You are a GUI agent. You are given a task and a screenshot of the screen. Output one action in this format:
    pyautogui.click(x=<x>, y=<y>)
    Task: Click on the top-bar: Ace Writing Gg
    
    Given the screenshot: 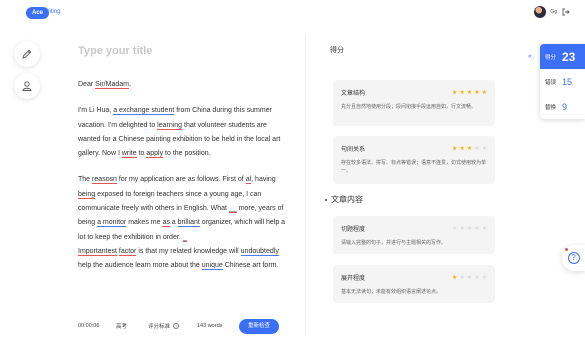 What is the action you would take?
    pyautogui.click(x=292, y=13)
    